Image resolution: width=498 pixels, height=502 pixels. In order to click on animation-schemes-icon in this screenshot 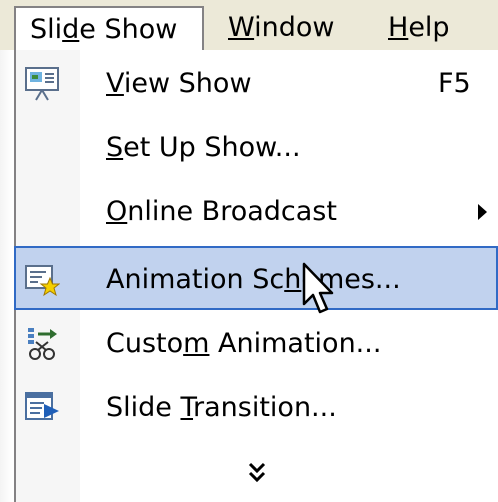, I will do `click(42, 281)`.